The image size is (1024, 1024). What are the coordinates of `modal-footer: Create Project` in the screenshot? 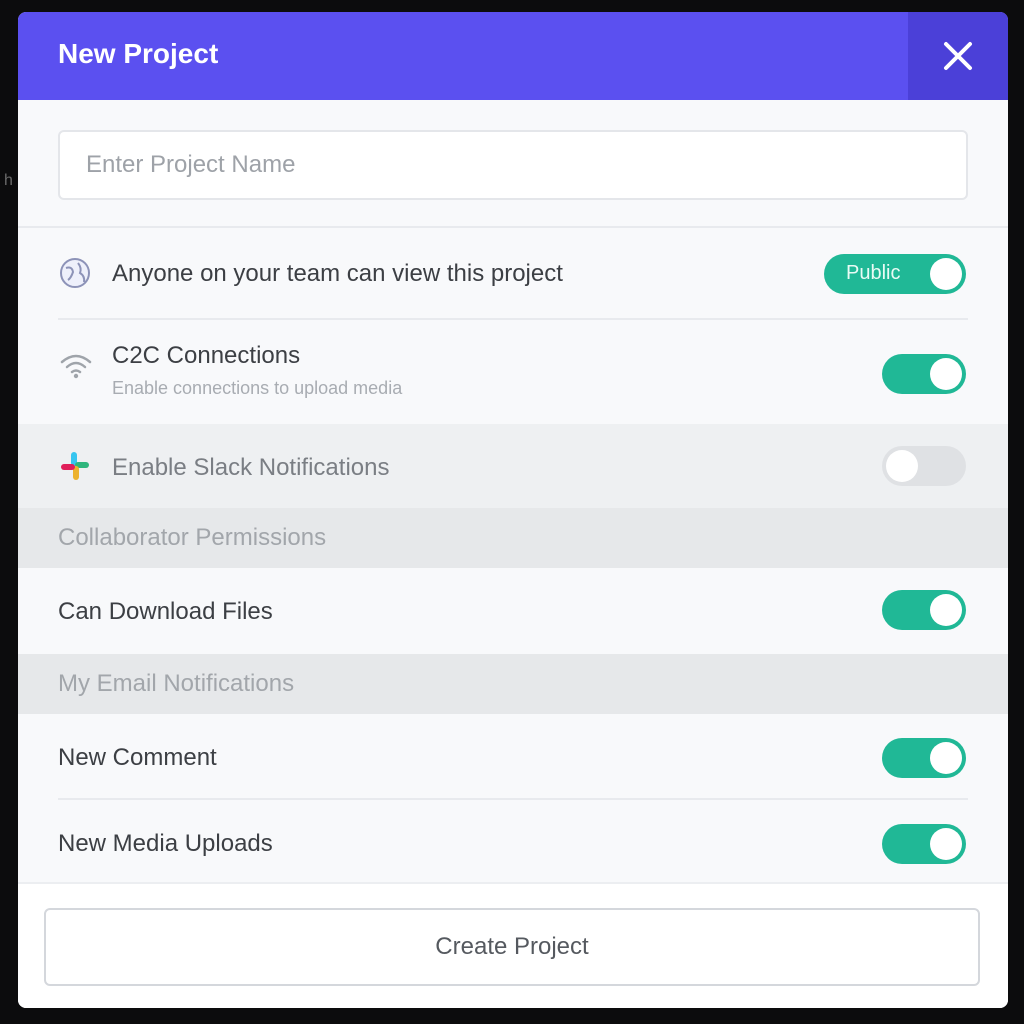 It's located at (513, 945).